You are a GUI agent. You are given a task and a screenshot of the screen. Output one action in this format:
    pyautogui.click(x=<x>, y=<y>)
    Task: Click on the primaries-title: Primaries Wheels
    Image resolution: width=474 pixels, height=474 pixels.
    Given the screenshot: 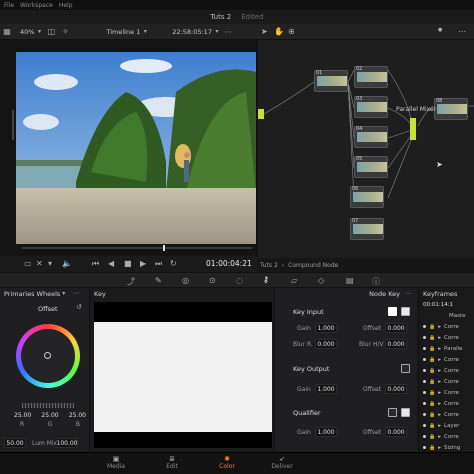 What is the action you would take?
    pyautogui.click(x=32, y=294)
    